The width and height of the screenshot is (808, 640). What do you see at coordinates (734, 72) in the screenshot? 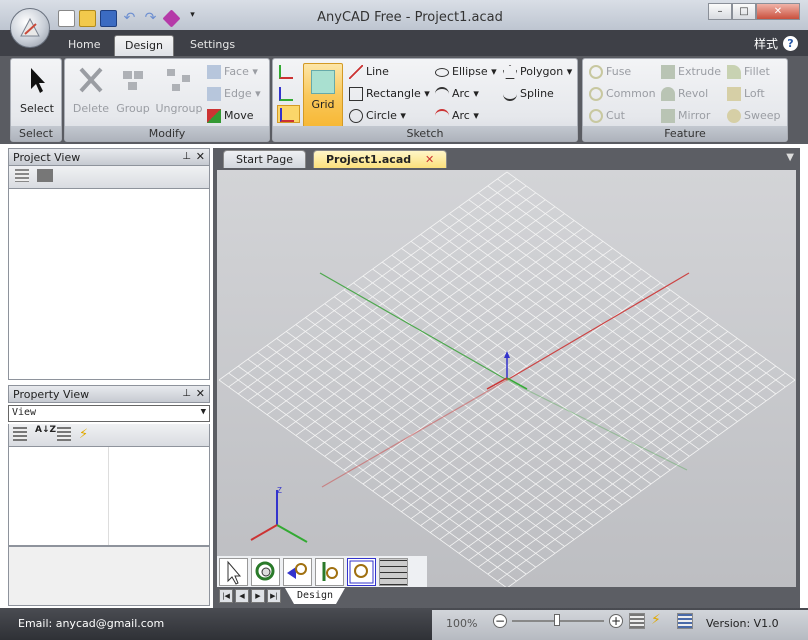
I see `fillet-icon` at bounding box center [734, 72].